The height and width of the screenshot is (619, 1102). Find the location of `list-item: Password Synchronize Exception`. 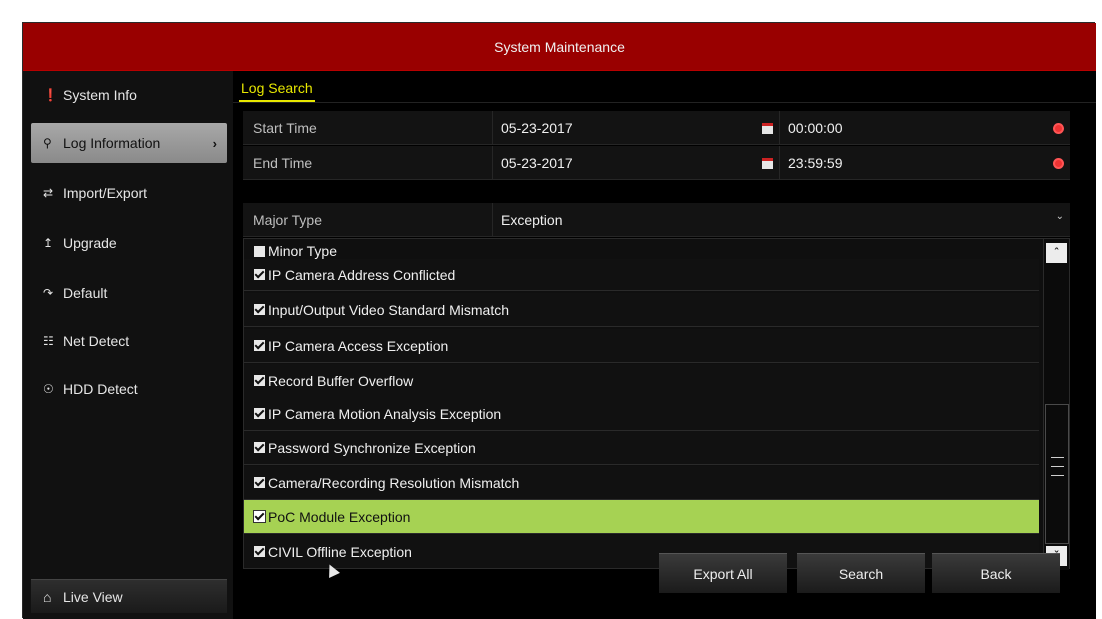

list-item: Password Synchronize Exception is located at coordinates (641, 448).